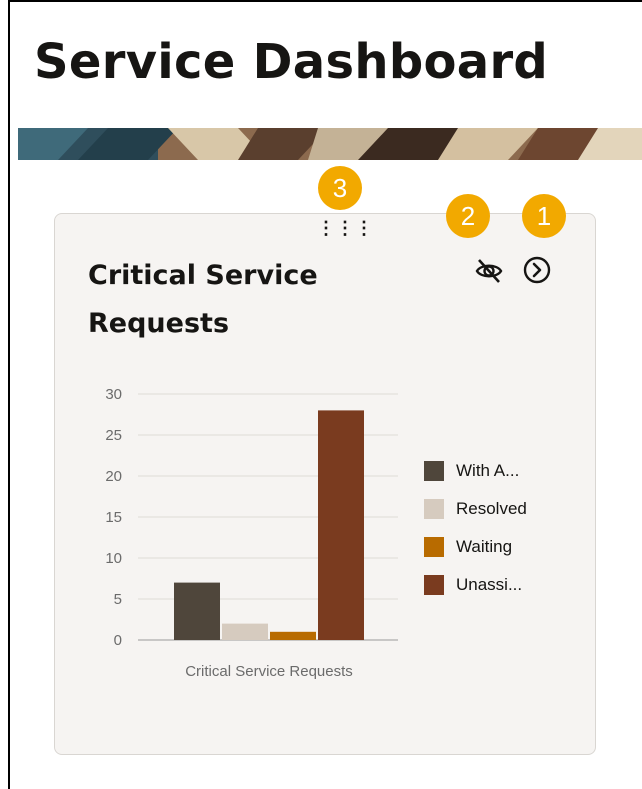 The width and height of the screenshot is (642, 789). What do you see at coordinates (340, 188) in the screenshot?
I see `callout-3: 3` at bounding box center [340, 188].